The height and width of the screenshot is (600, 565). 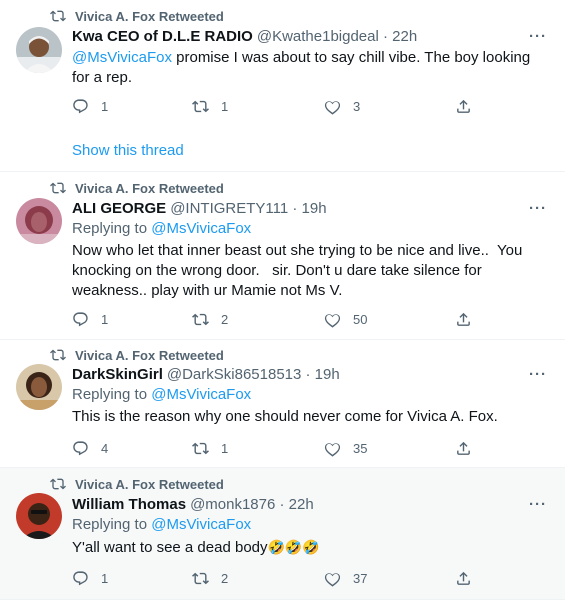 What do you see at coordinates (253, 374) in the screenshot?
I see `handle-and-time: @DarkSki86518513 · 19h` at bounding box center [253, 374].